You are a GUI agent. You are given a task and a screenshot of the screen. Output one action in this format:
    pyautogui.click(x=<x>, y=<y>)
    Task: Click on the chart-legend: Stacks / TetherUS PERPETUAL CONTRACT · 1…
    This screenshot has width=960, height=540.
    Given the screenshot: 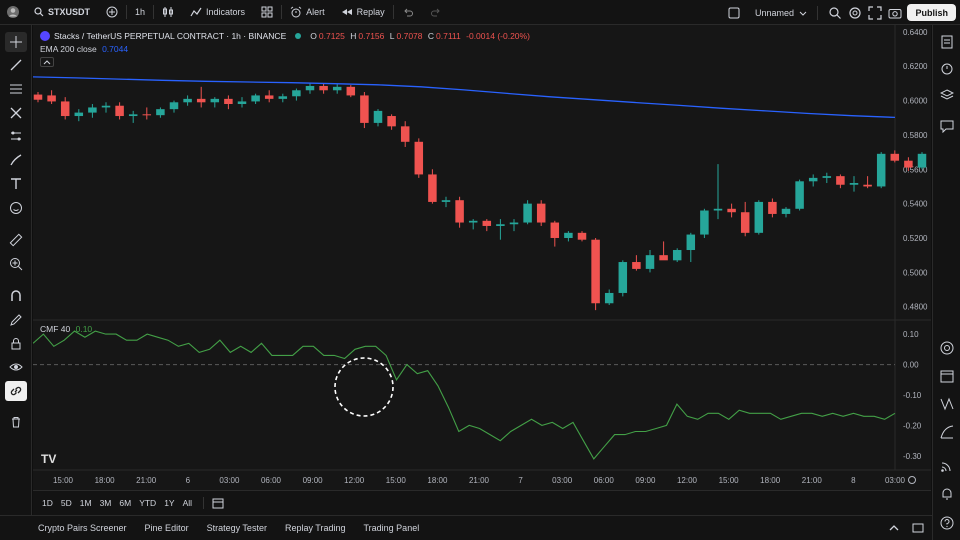 What is the action you would take?
    pyautogui.click(x=285, y=49)
    